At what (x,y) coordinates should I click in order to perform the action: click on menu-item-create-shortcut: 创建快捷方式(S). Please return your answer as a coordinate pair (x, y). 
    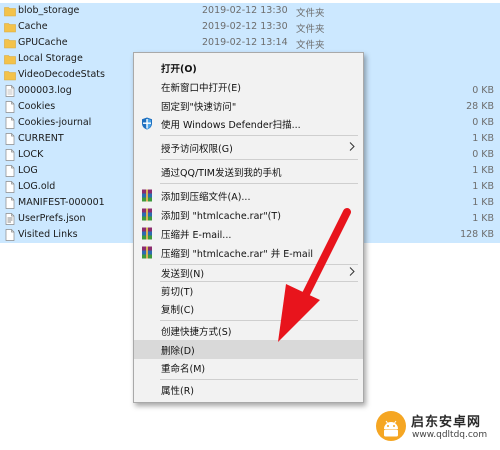
    Looking at the image, I should click on (248, 330).